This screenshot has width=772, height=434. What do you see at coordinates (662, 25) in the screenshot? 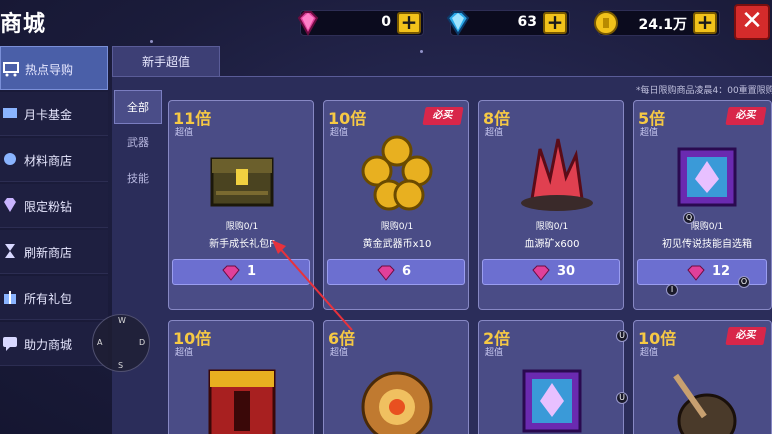
I see `gold-count: 24.1万` at bounding box center [662, 25].